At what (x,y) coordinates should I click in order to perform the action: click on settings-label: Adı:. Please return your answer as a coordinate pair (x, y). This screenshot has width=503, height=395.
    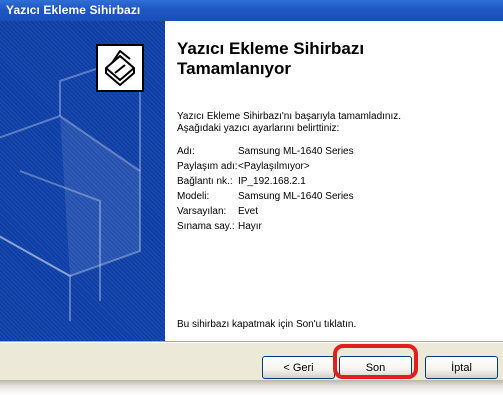
    Looking at the image, I should click on (186, 151).